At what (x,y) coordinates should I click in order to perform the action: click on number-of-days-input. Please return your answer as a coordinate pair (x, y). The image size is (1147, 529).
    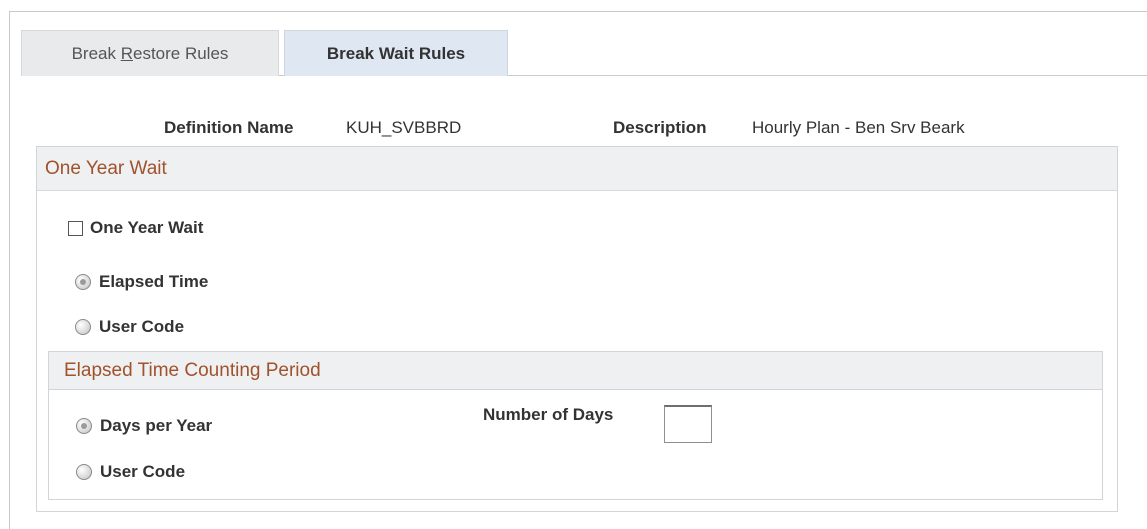
    Looking at the image, I should click on (688, 424).